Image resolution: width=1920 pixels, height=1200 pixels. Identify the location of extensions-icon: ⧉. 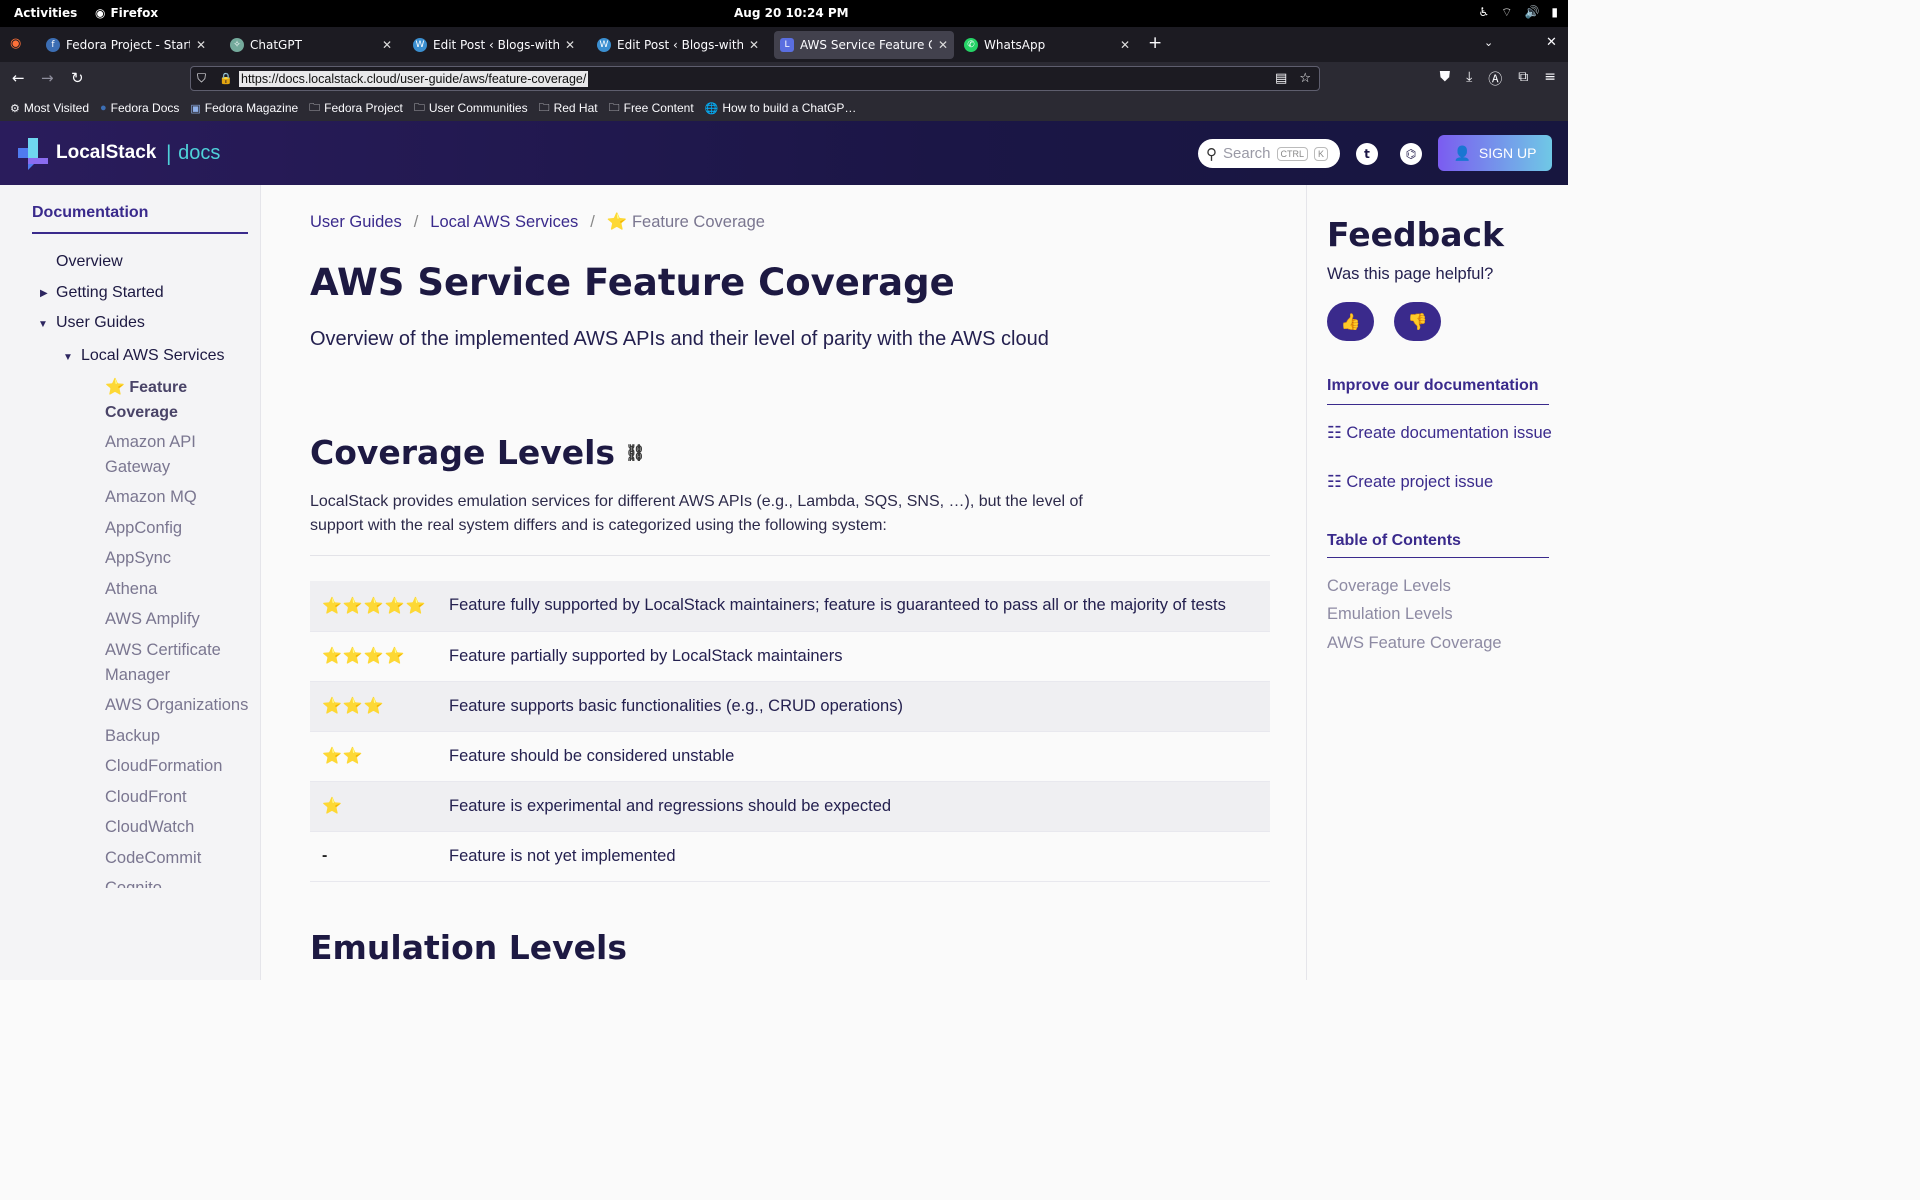
(1523, 79).